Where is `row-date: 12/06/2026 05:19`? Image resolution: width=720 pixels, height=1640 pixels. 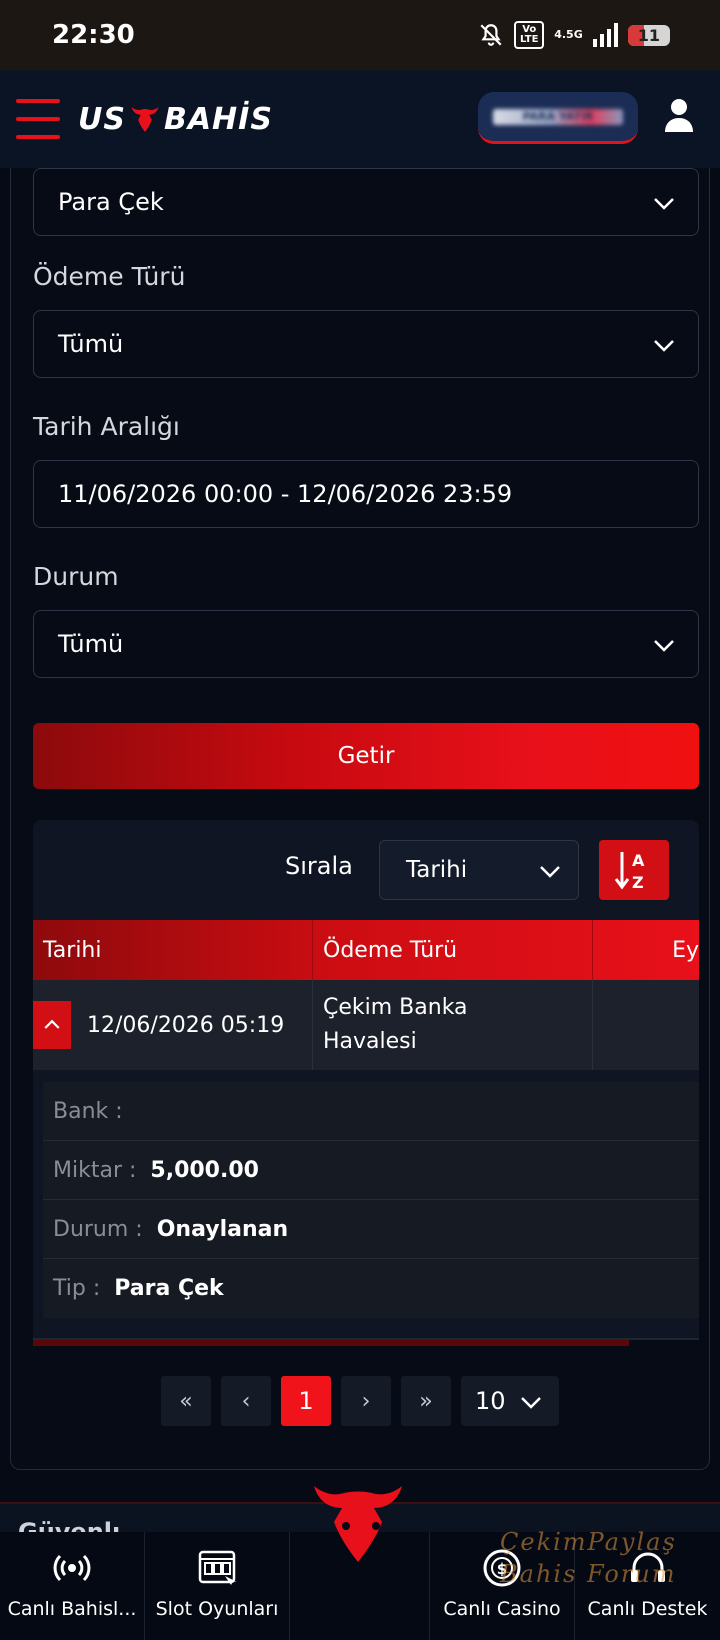 row-date: 12/06/2026 05:19 is located at coordinates (186, 1025).